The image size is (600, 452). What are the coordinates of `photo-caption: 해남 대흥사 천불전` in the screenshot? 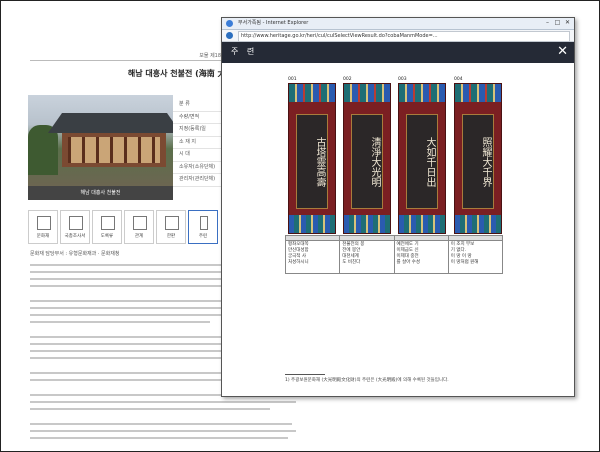 It's located at (100, 193).